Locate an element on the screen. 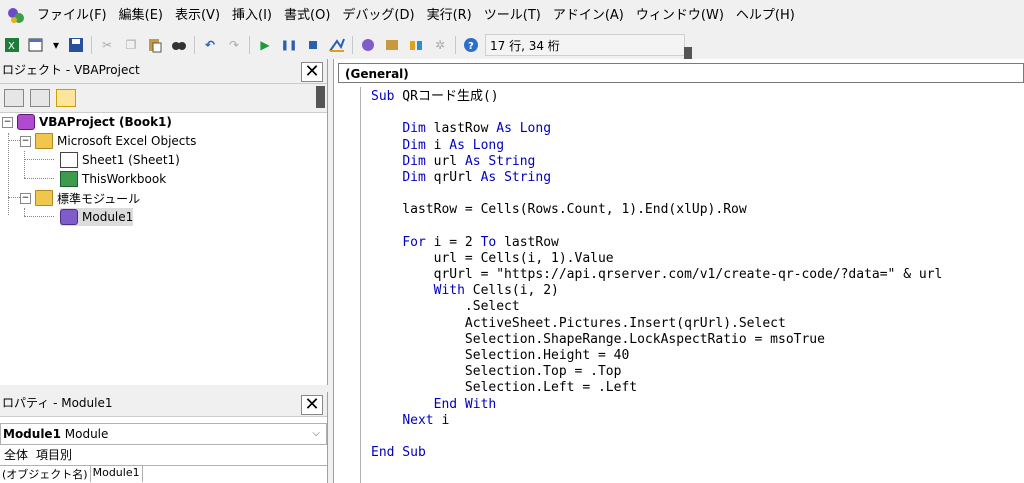 This screenshot has height=483, width=1024. view-code-icon is located at coordinates (14, 98).